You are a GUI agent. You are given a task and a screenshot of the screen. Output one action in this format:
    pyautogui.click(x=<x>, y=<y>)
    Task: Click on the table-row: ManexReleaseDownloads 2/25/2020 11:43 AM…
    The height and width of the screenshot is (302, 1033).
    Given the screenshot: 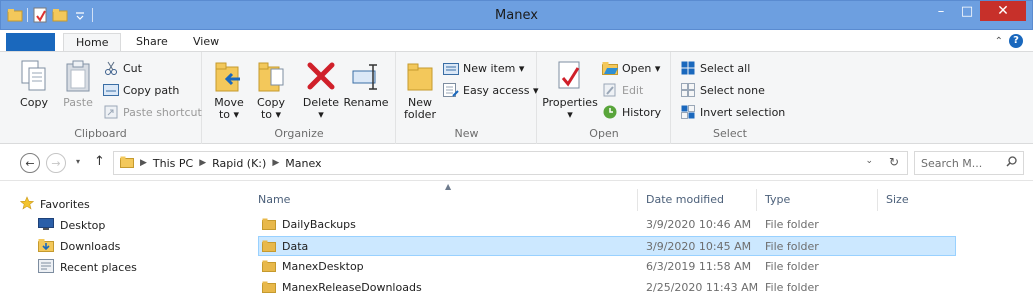 What is the action you would take?
    pyautogui.click(x=607, y=288)
    